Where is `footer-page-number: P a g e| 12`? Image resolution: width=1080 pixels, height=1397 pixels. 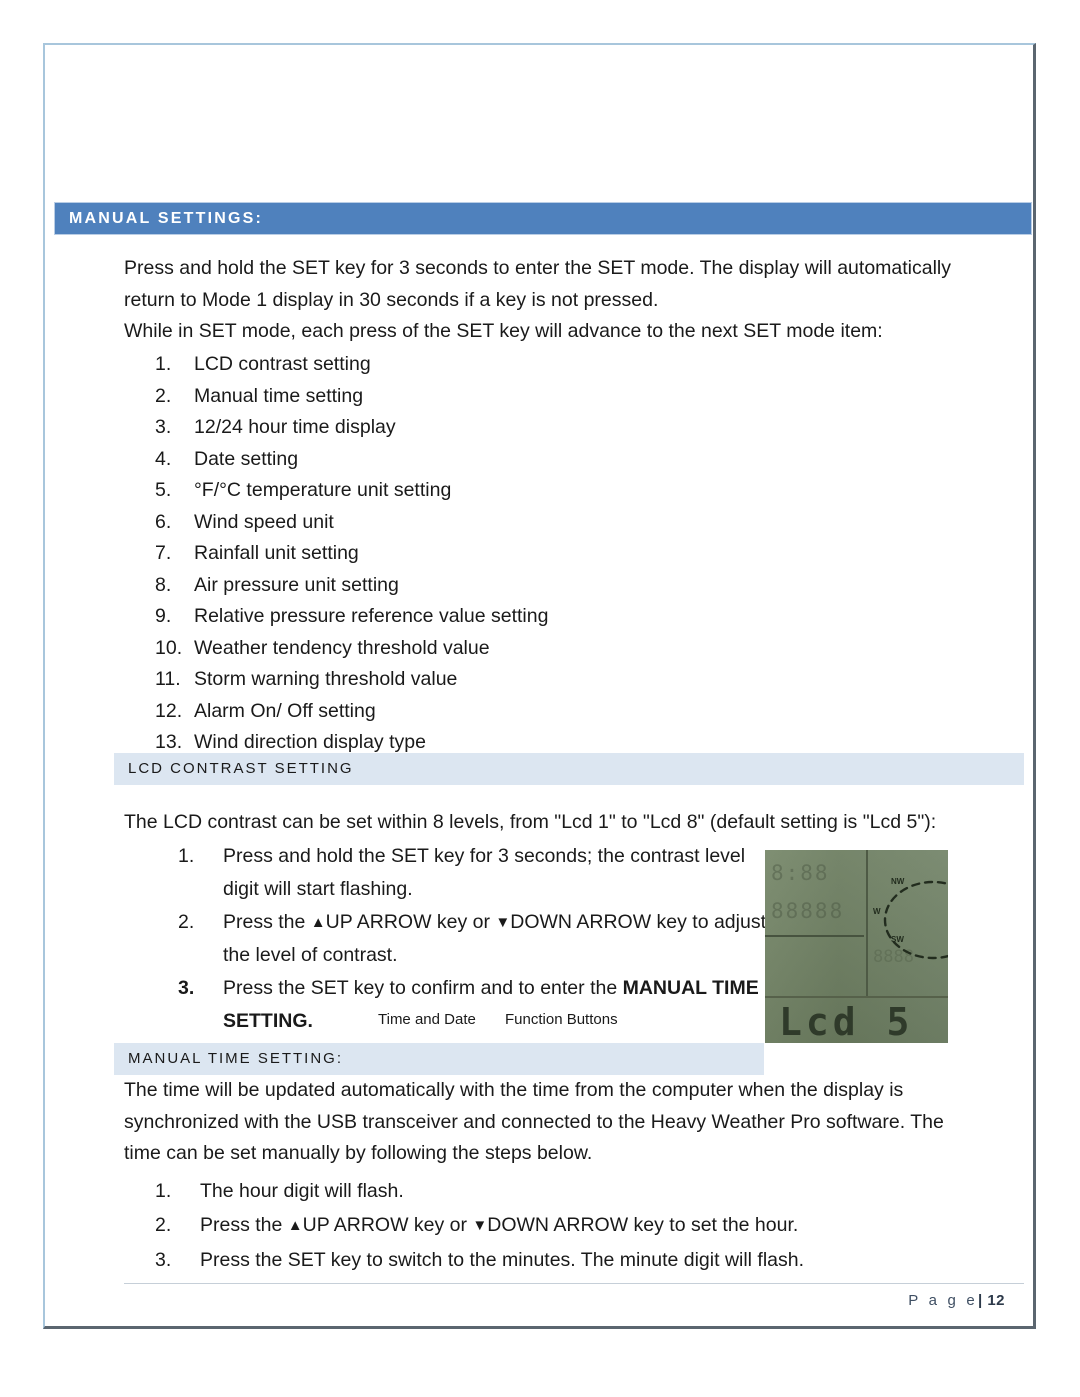 footer-page-number: P a g e| 12 is located at coordinates (956, 1300).